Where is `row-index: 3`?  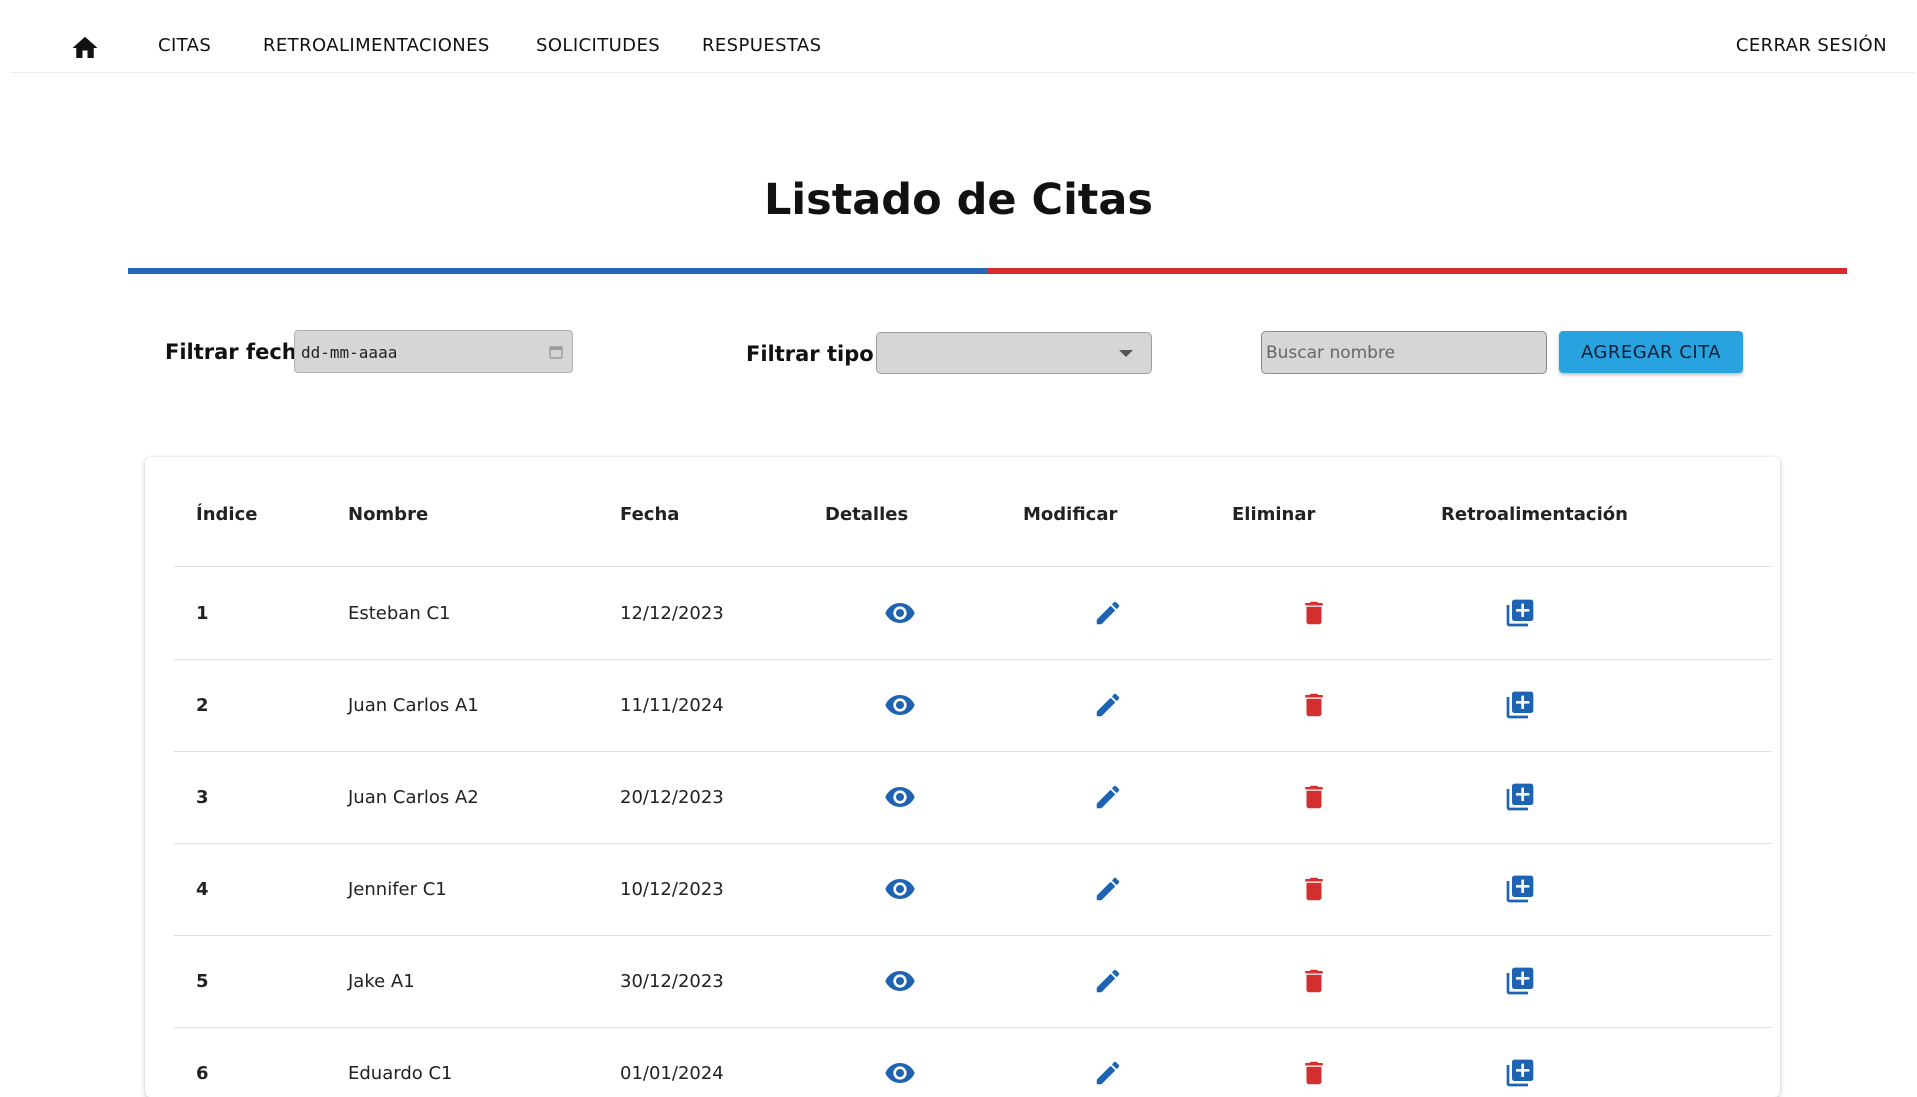
row-index: 3 is located at coordinates (202, 797).